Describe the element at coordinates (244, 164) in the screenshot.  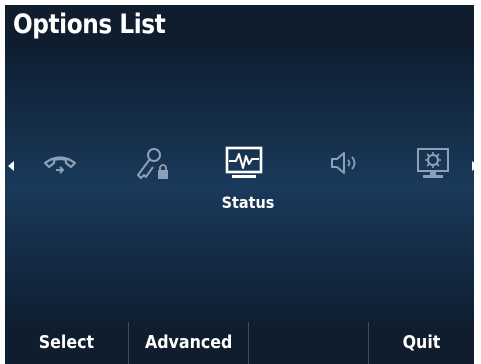
I see `status-waveform-icon` at that location.